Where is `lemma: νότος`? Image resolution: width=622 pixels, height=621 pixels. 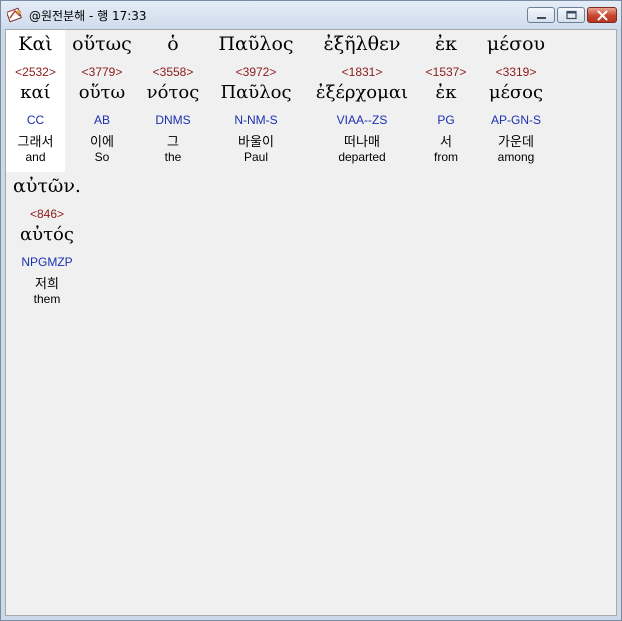 lemma: νότος is located at coordinates (173, 92).